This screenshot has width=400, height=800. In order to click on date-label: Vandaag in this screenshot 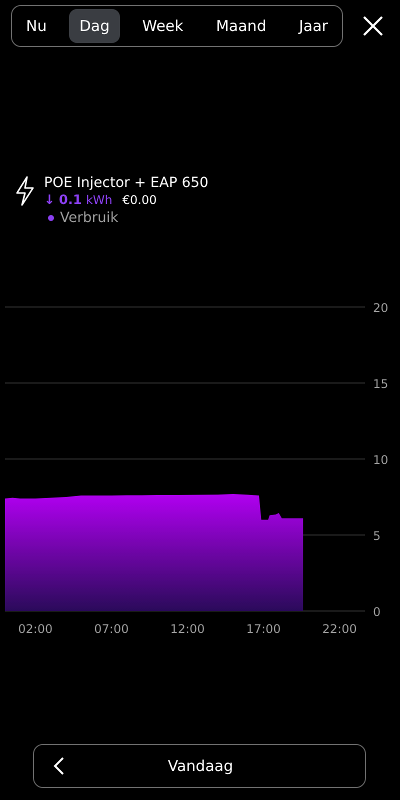, I will do `click(200, 766)`.